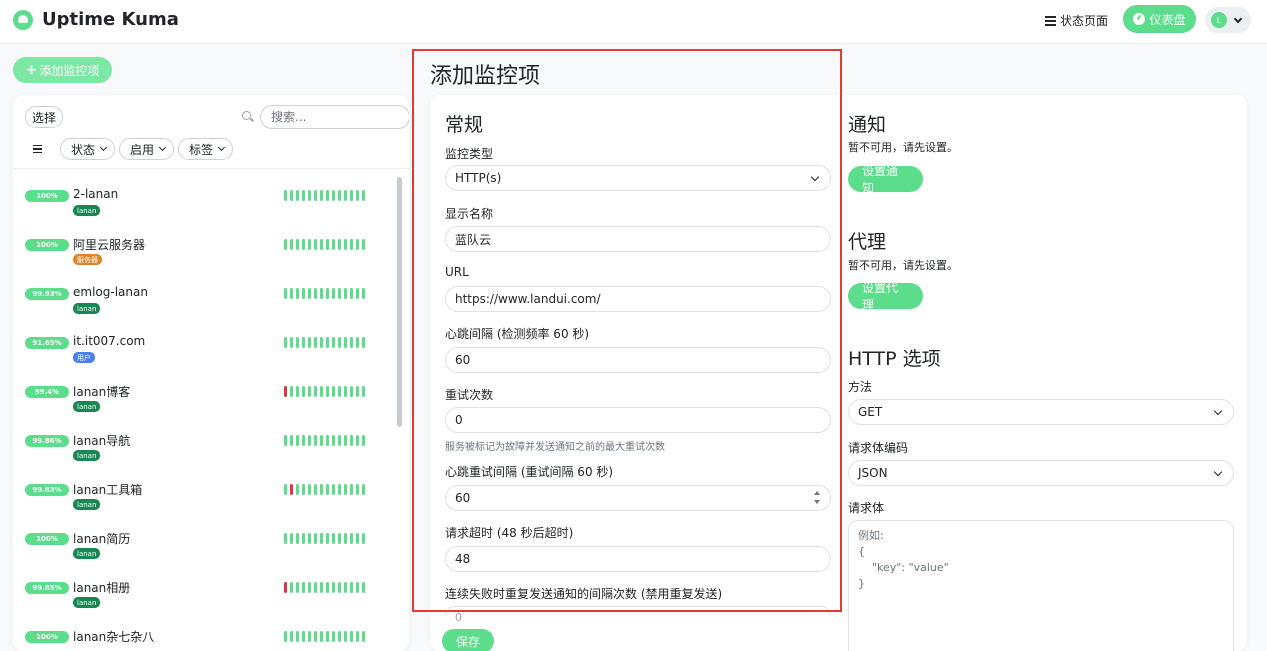 The height and width of the screenshot is (651, 1267). What do you see at coordinates (1041, 585) in the screenshot?
I see `body-textarea: 例如: { "key": "value" }` at bounding box center [1041, 585].